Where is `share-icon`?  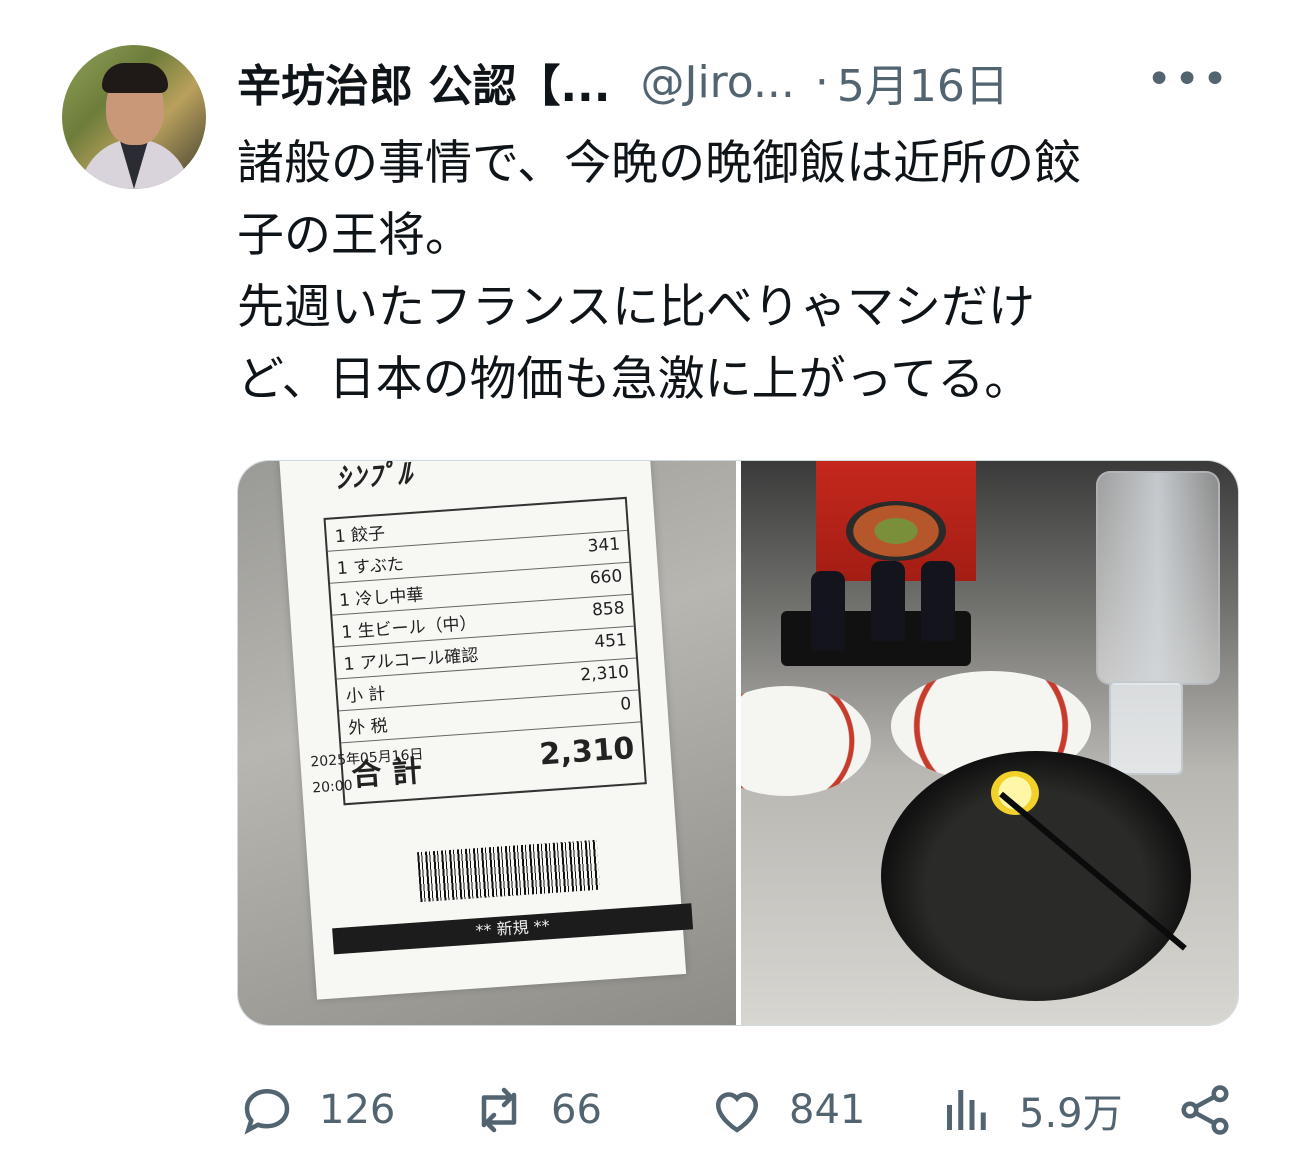
share-icon is located at coordinates (1205, 1110).